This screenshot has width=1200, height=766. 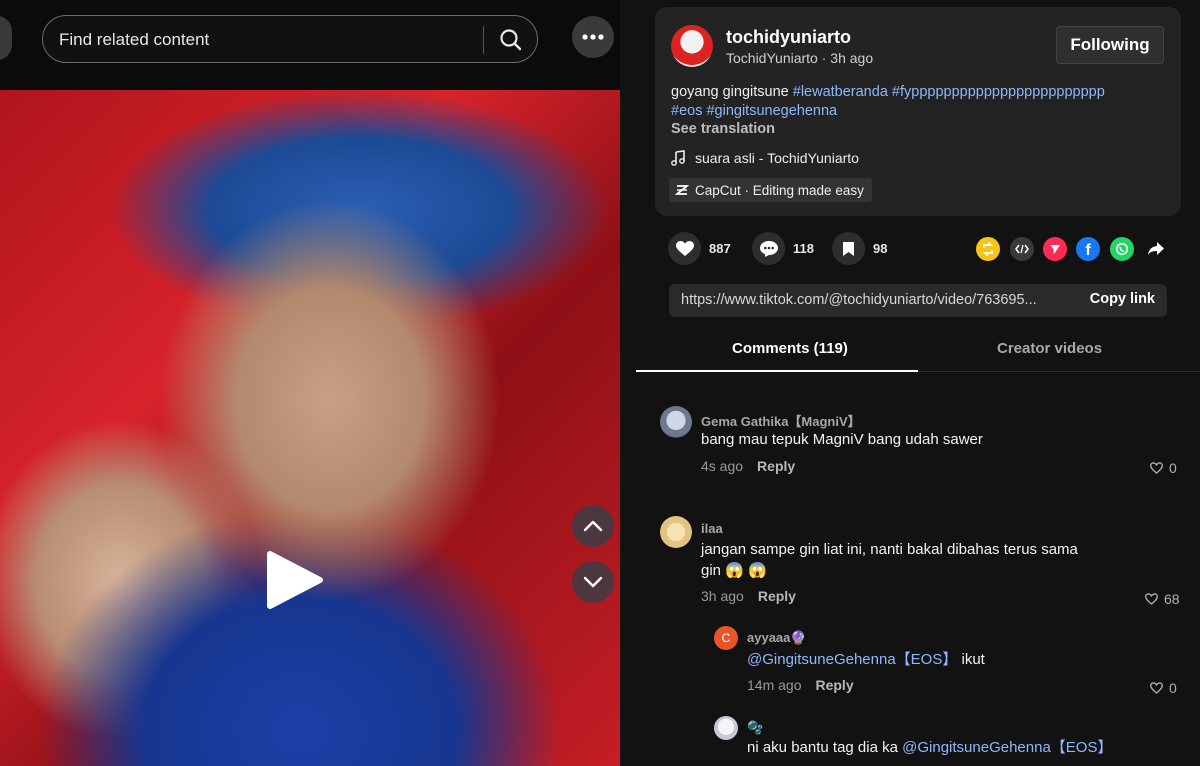 I want to click on author-avatar, so click(x=692, y=46).